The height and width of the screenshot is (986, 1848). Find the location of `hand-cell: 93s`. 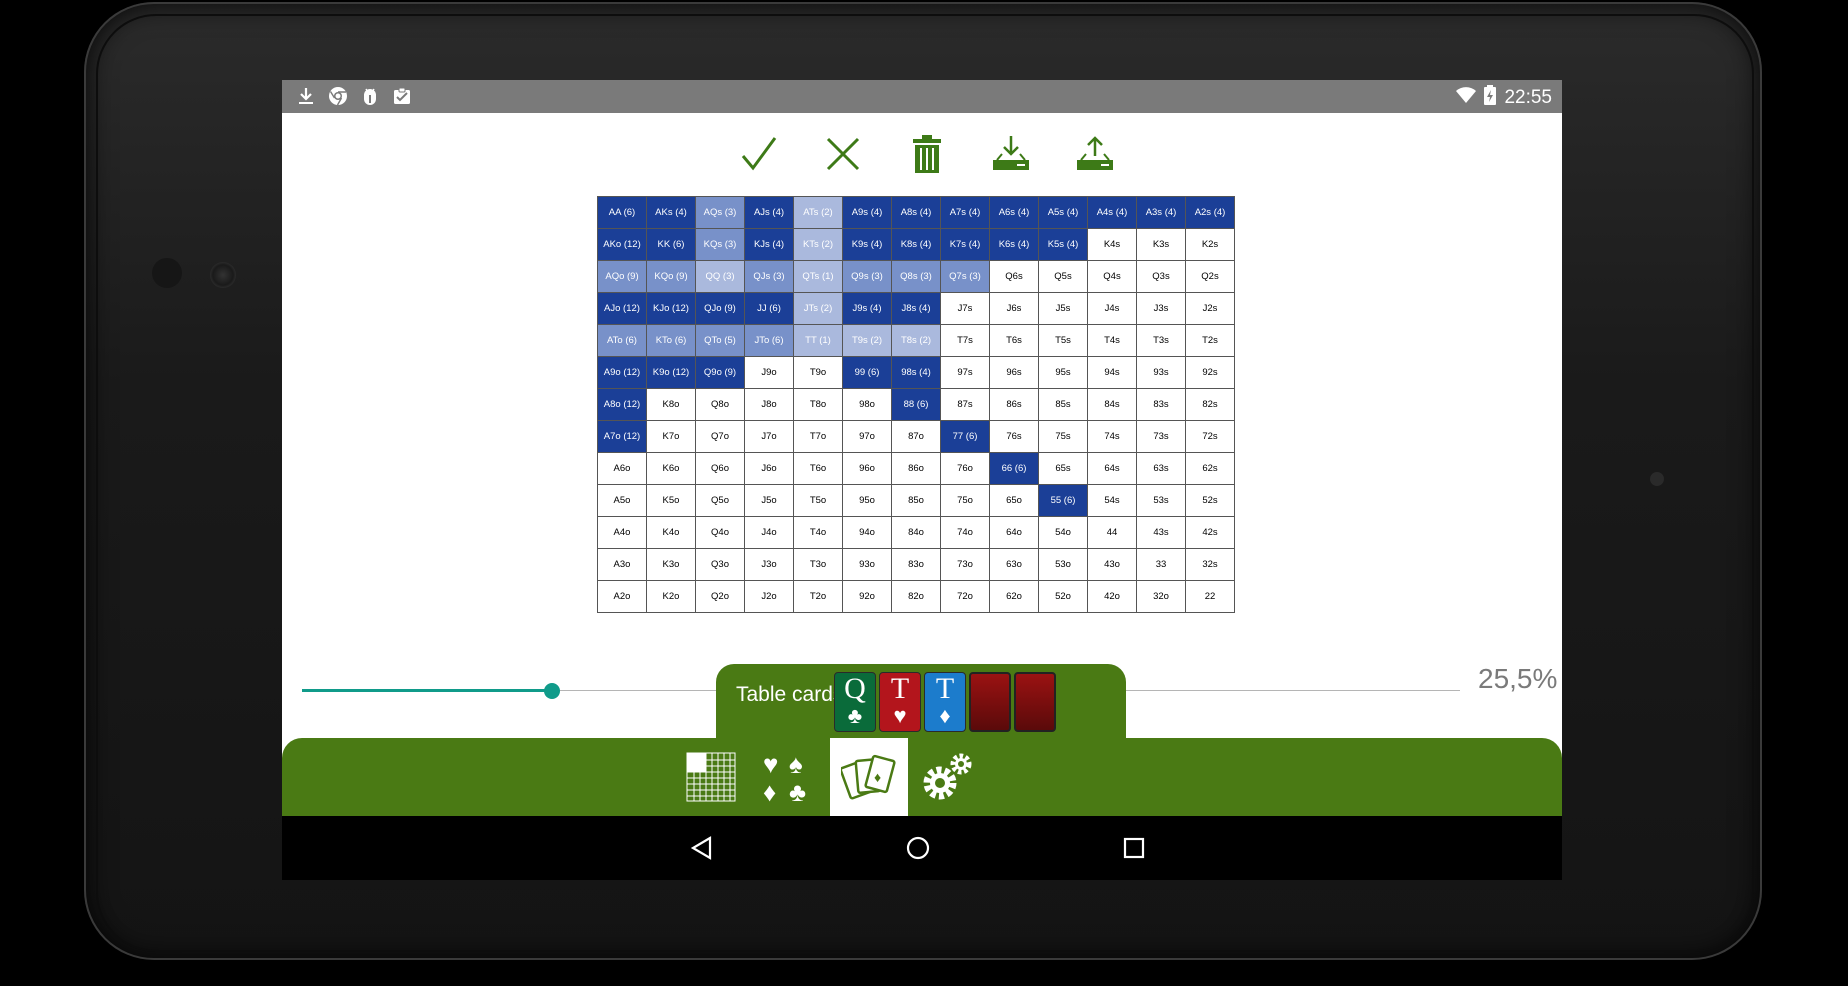

hand-cell: 93s is located at coordinates (1161, 372).